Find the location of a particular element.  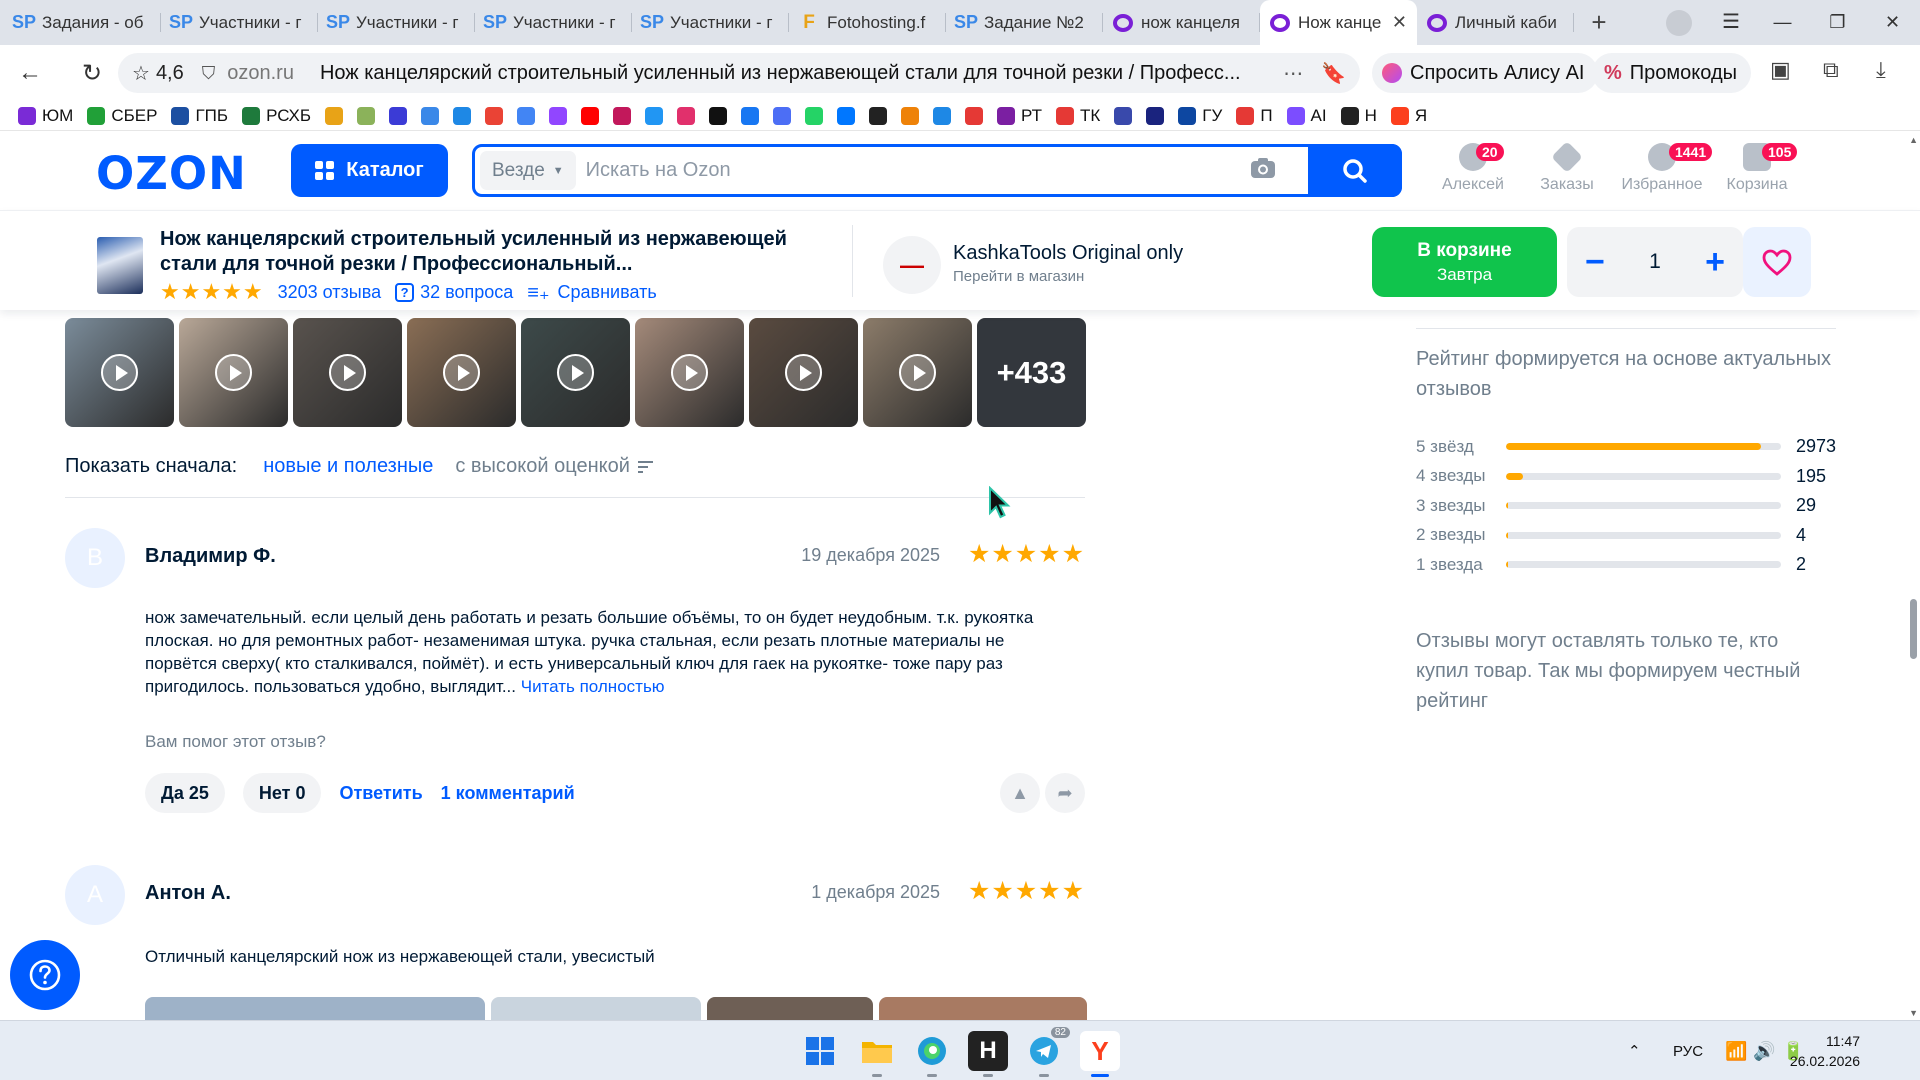

comments-link: 1 комментарий is located at coordinates (508, 793).